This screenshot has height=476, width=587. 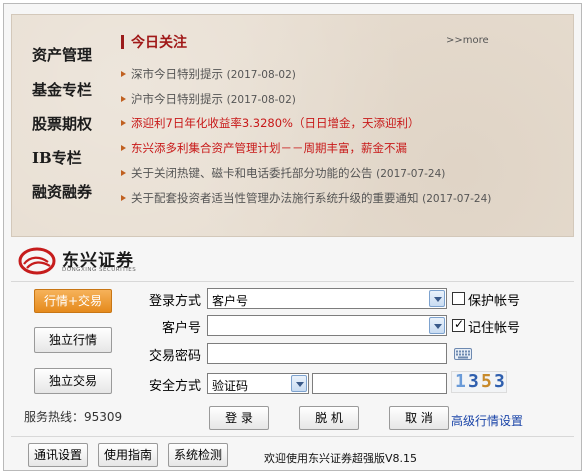 What do you see at coordinates (275, 198) in the screenshot?
I see `news-title: 关于配套投资者适当性管理办法施行系统升级的重要通知` at bounding box center [275, 198].